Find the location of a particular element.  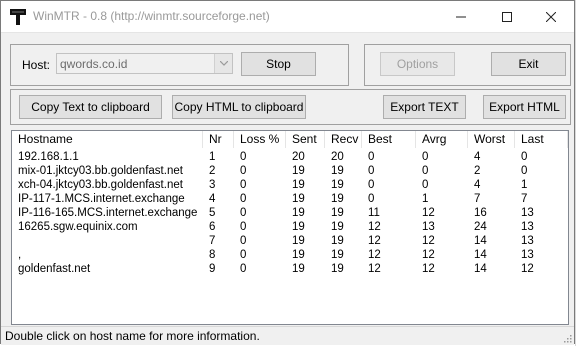

close-button is located at coordinates (551, 16).